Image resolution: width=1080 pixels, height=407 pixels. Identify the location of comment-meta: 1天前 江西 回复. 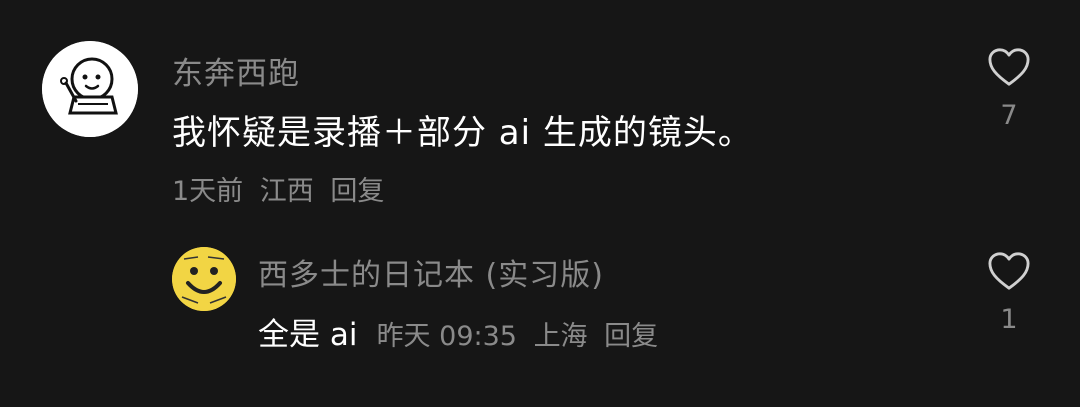
(282, 188).